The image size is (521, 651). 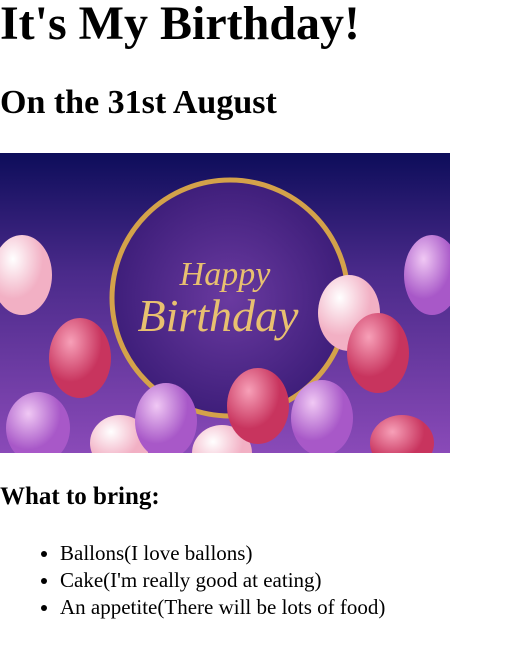 What do you see at coordinates (222, 580) in the screenshot?
I see `list-item: Cake(I'm really good at eating)` at bounding box center [222, 580].